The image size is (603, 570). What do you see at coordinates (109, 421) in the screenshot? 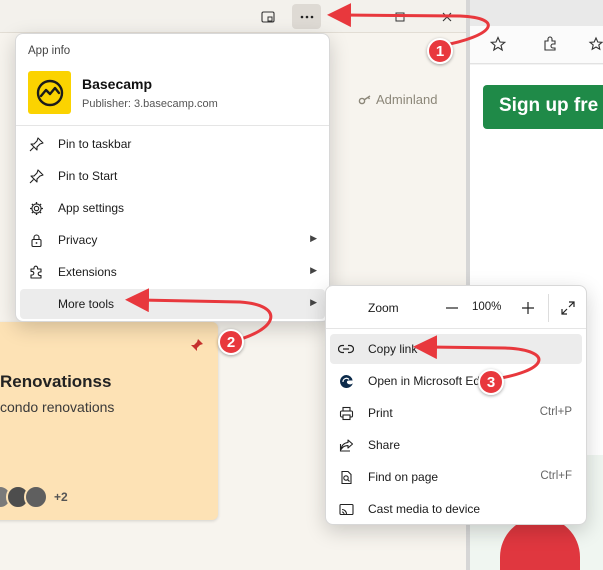
I see `project-card: Renovationss condo renovations +2` at bounding box center [109, 421].